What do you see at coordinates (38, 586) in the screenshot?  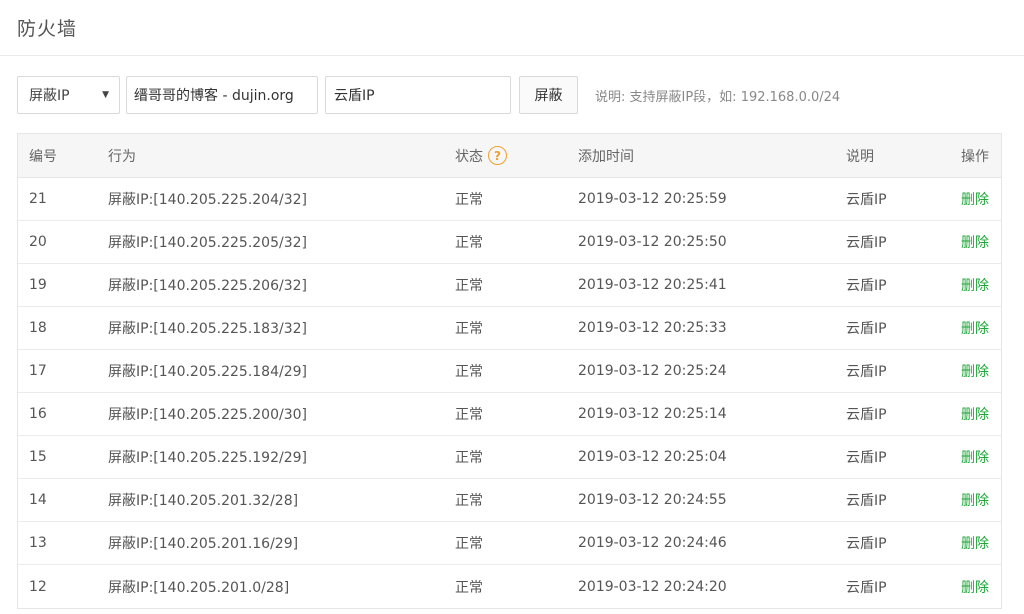 I see `row-id: 12` at bounding box center [38, 586].